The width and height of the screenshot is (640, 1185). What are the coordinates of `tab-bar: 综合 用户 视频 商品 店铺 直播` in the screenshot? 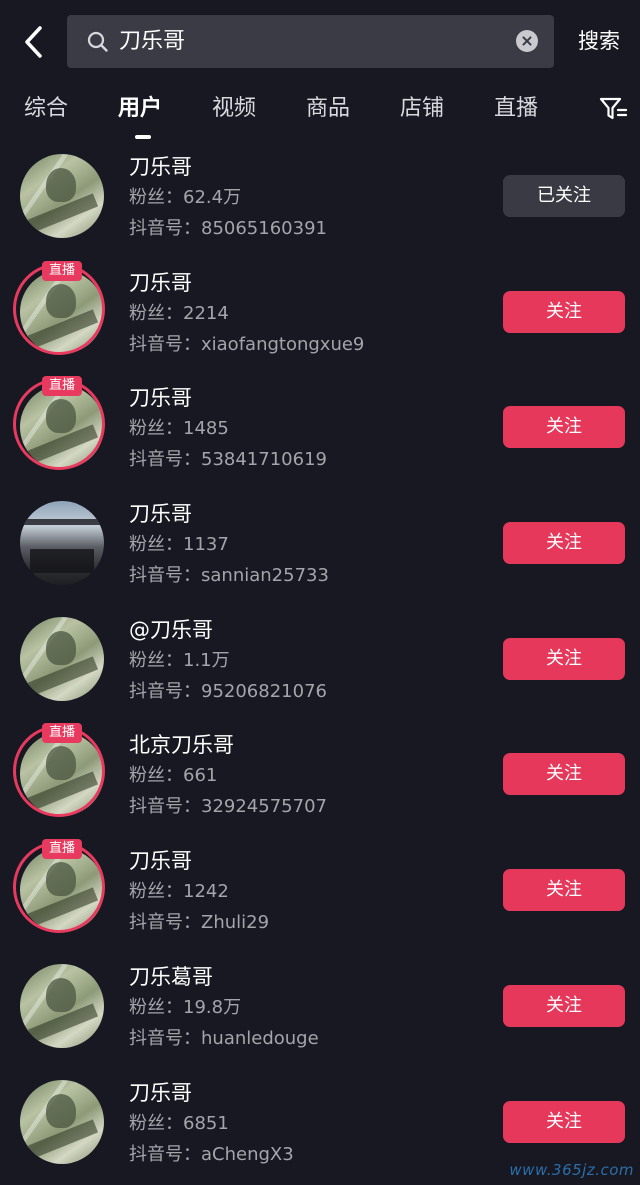 It's located at (320, 112).